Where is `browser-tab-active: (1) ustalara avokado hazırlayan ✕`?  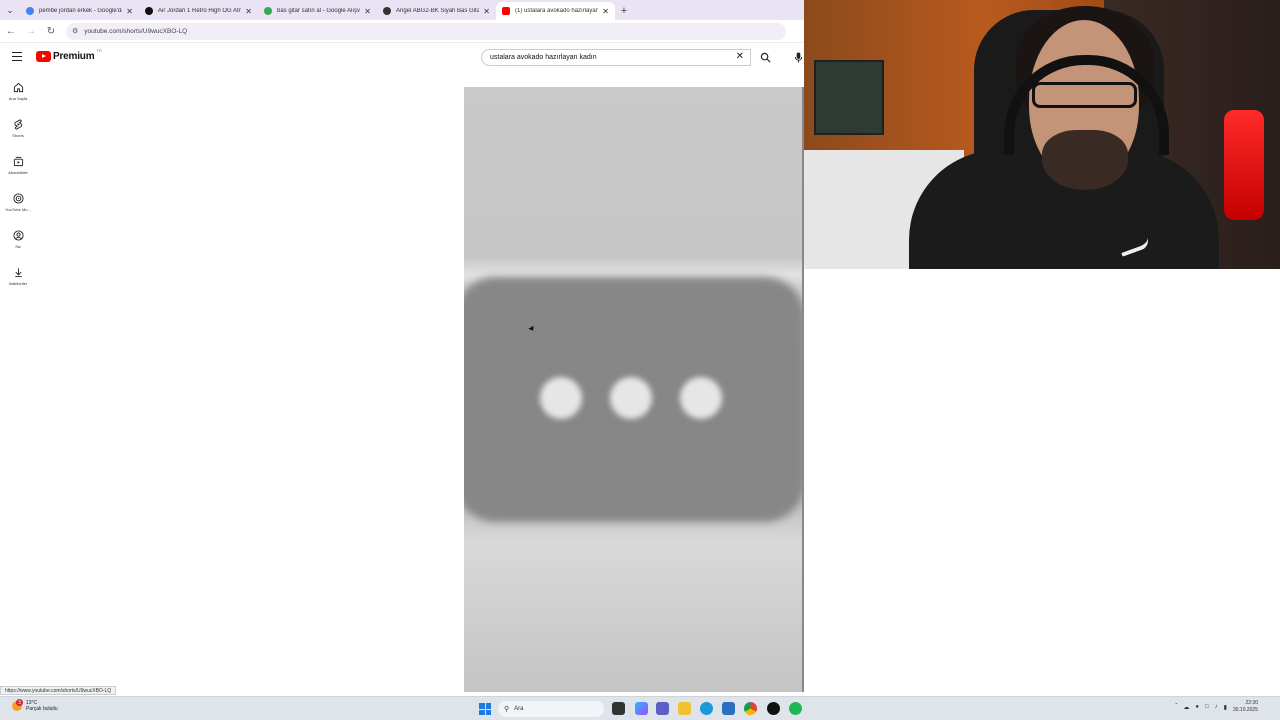 browser-tab-active: (1) ustalara avokado hazırlayan ✕ is located at coordinates (555, 11).